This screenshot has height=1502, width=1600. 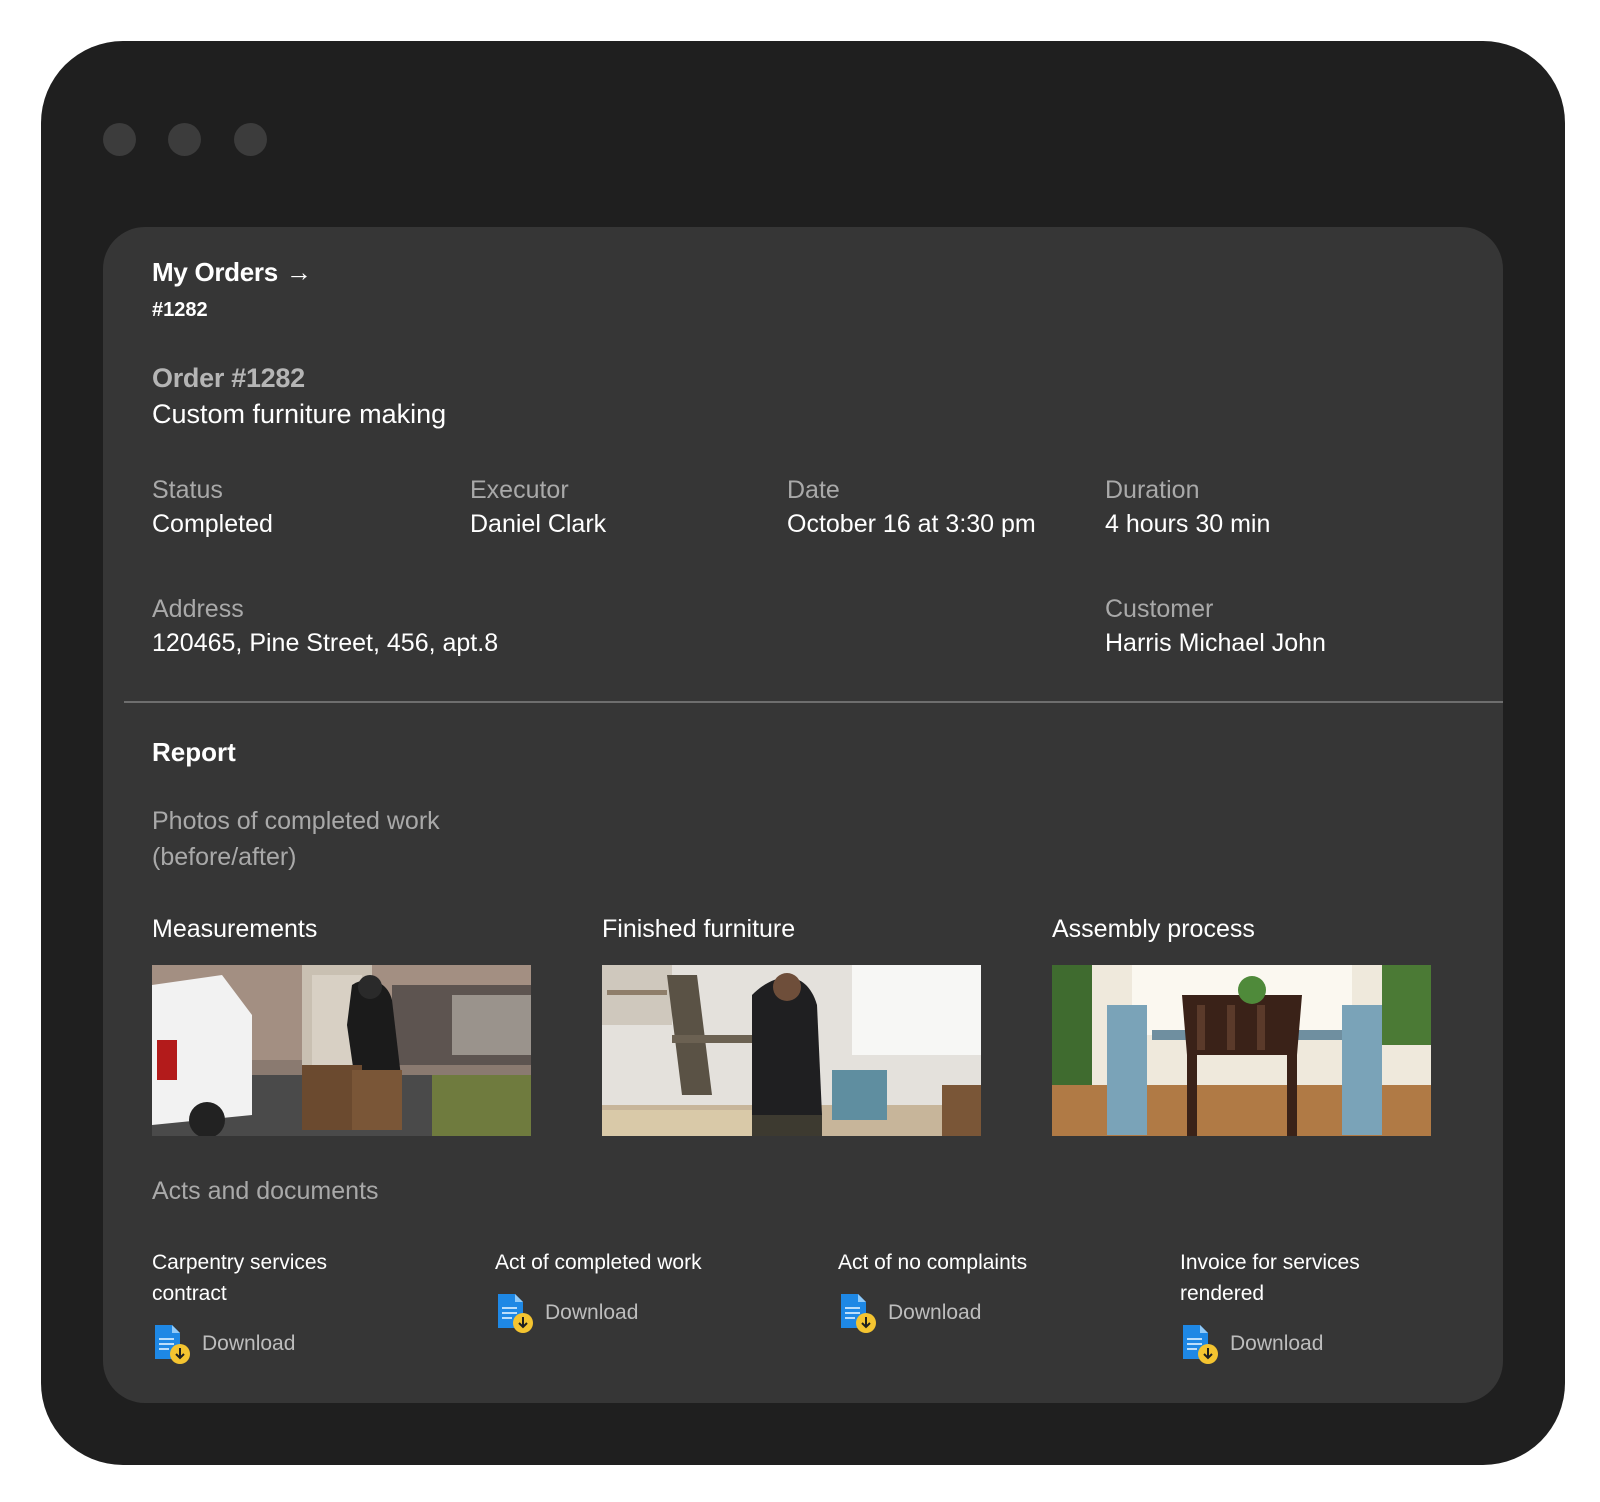 I want to click on order-title: Custom furniture making, so click(x=299, y=414).